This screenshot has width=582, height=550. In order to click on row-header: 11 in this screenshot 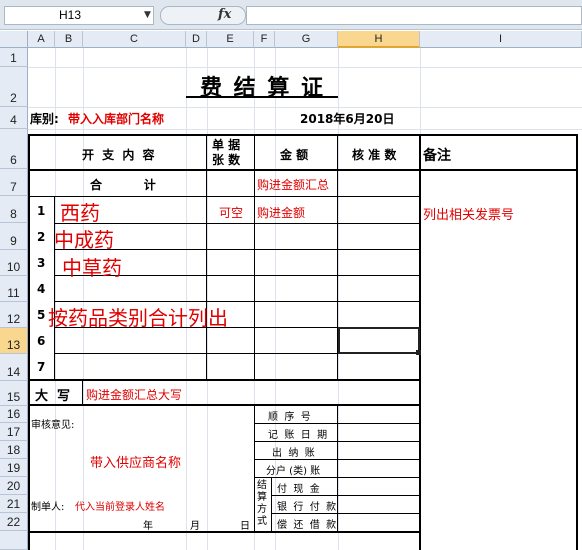, I will do `click(14, 289)`.